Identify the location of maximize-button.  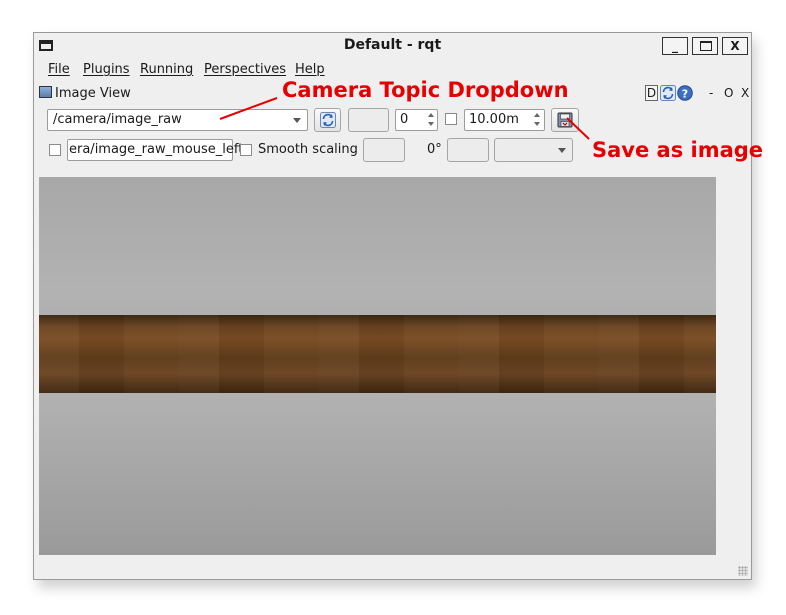
(705, 46).